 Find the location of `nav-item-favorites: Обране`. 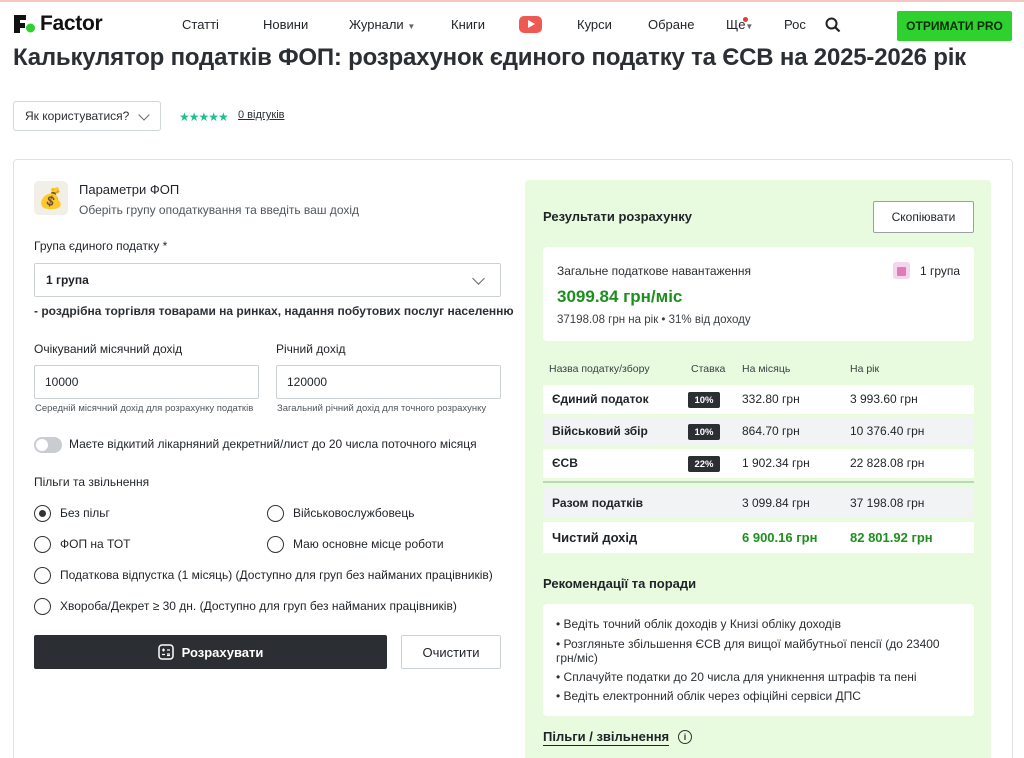

nav-item-favorites: Обране is located at coordinates (671, 24).